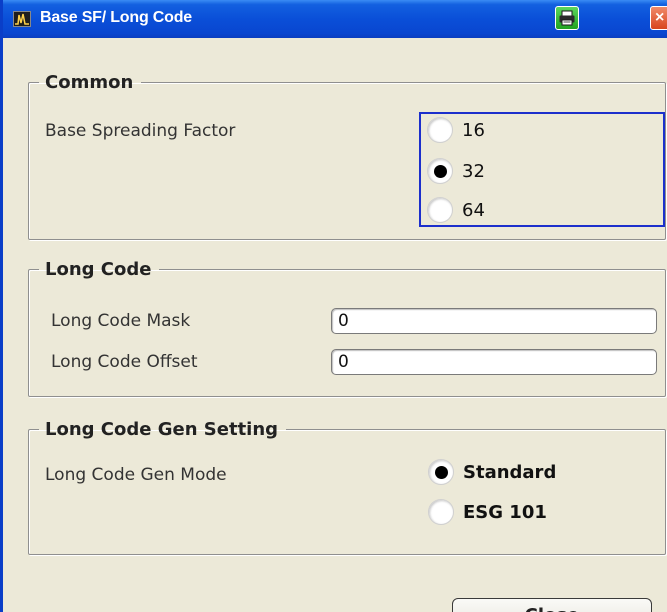 The height and width of the screenshot is (612, 667). I want to click on close-icon: ×, so click(658, 18).